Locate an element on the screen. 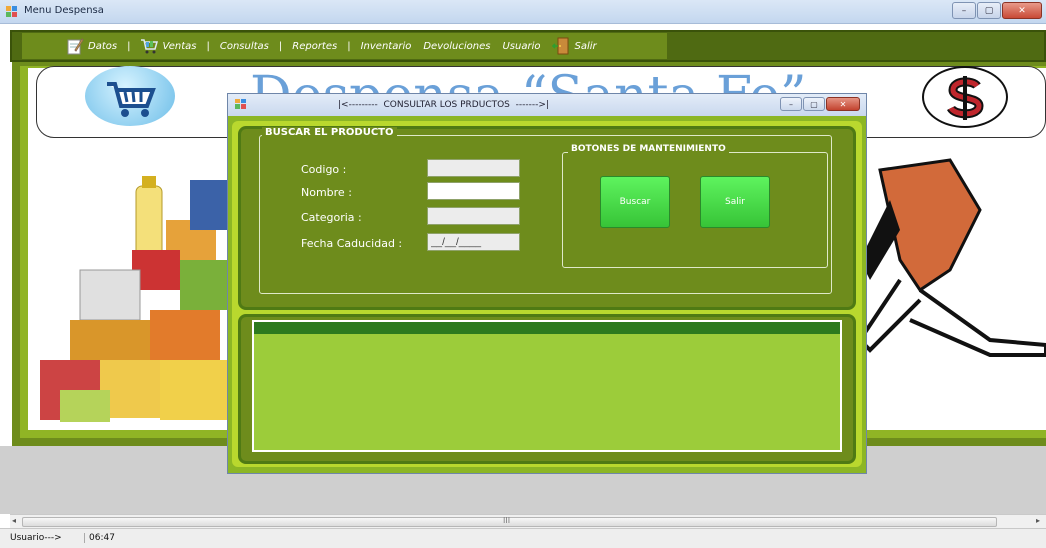 This screenshot has width=1046, height=548. menu-item-ventas: Ventas is located at coordinates (168, 46).